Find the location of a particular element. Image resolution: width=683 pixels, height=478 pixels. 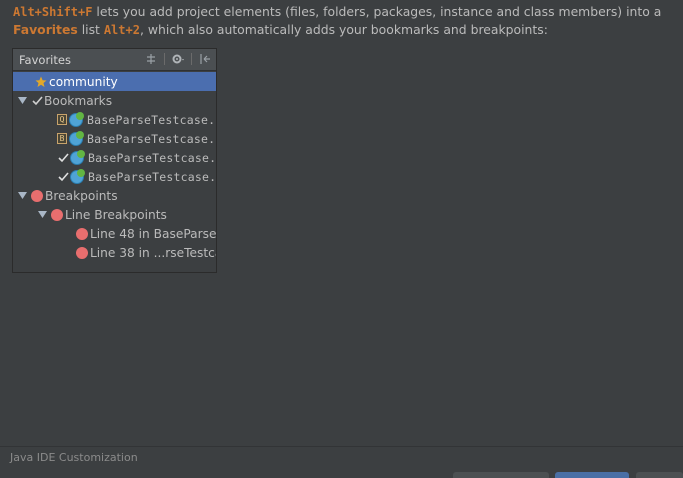

cancel-button is located at coordinates (659, 475).